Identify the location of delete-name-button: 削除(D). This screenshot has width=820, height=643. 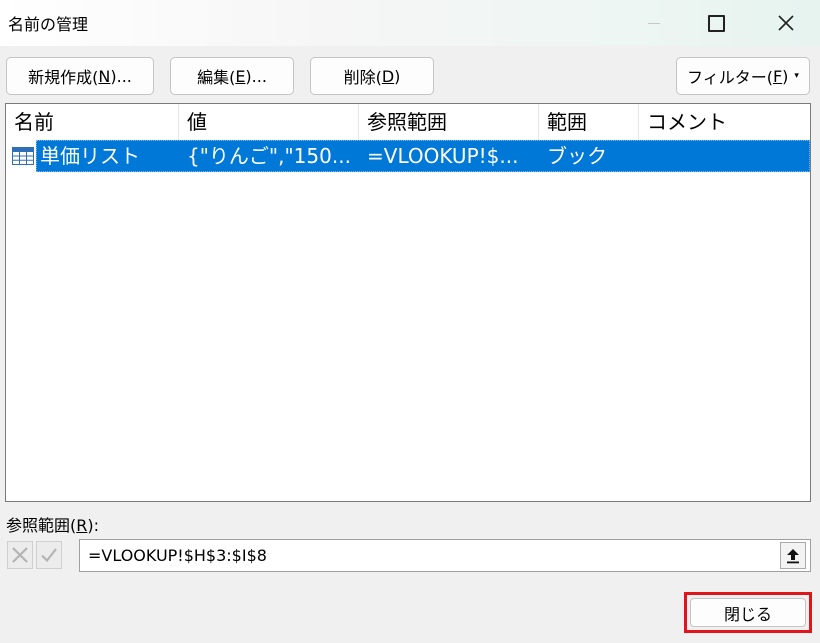
(372, 76).